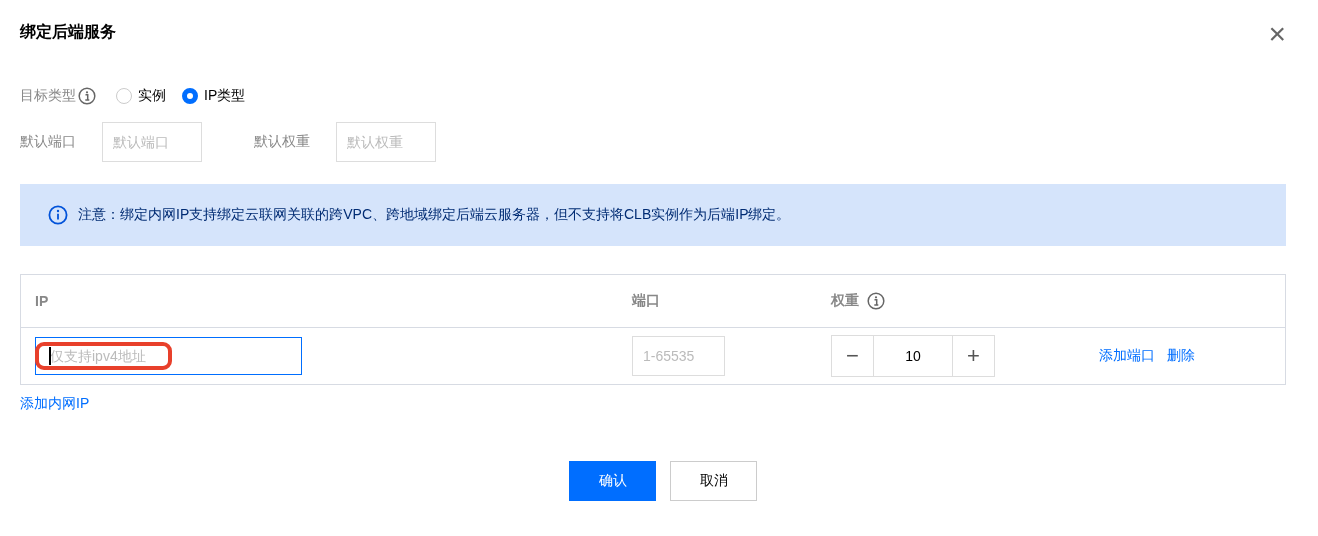 This screenshot has height=536, width=1318. Describe the element at coordinates (141, 96) in the screenshot. I see `radio-option: 实例` at that location.